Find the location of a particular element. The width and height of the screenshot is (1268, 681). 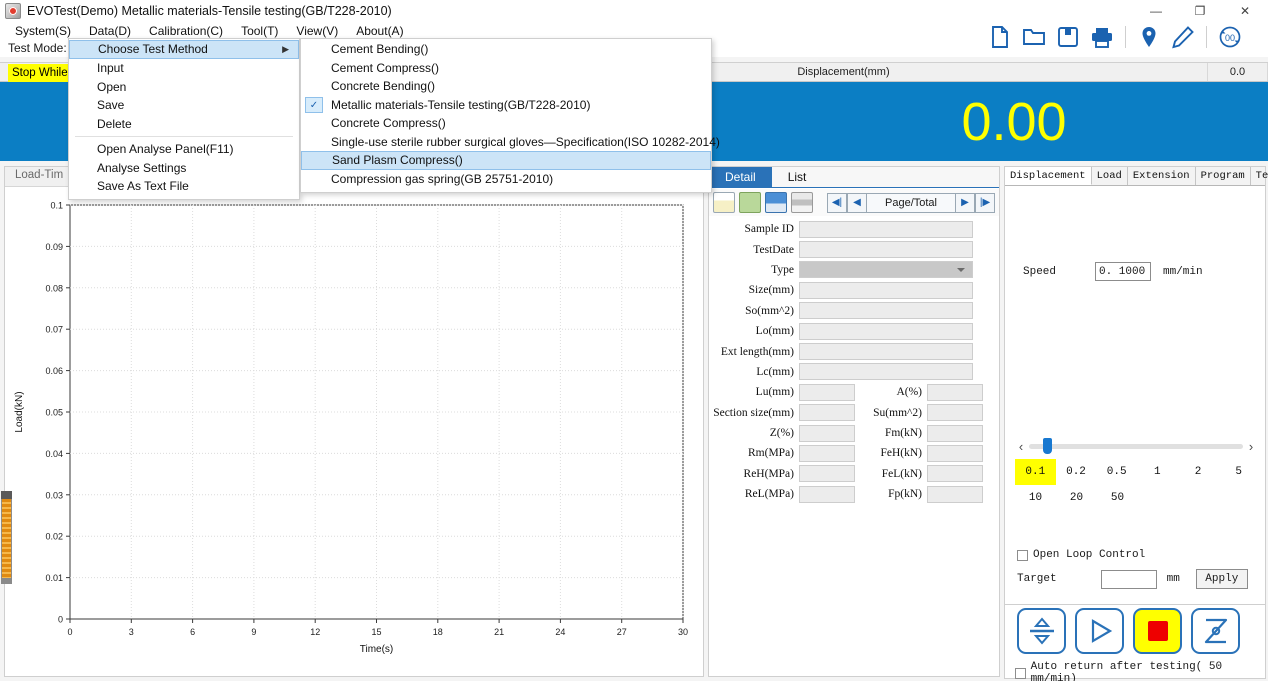

open-loop-control-row: Open Loop Control is located at coordinates (1081, 555).